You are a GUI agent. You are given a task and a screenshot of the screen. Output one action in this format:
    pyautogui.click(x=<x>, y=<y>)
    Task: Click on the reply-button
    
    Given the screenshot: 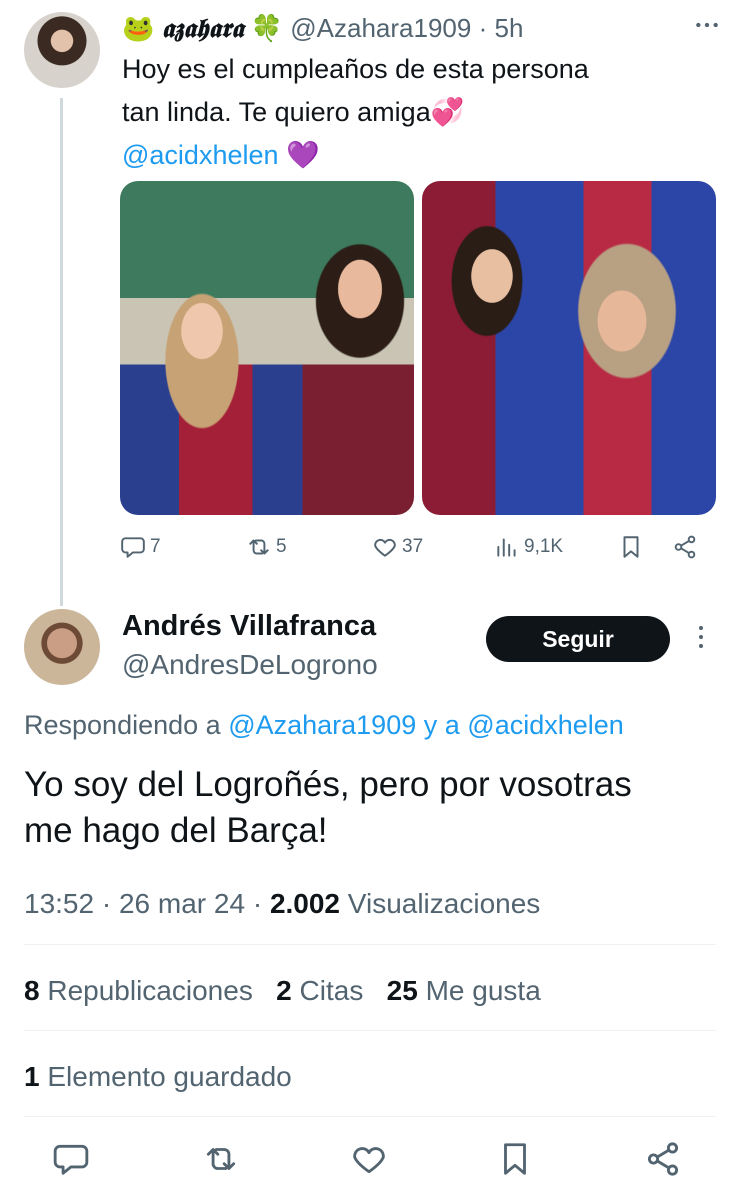 What is the action you would take?
    pyautogui.click(x=74, y=1162)
    